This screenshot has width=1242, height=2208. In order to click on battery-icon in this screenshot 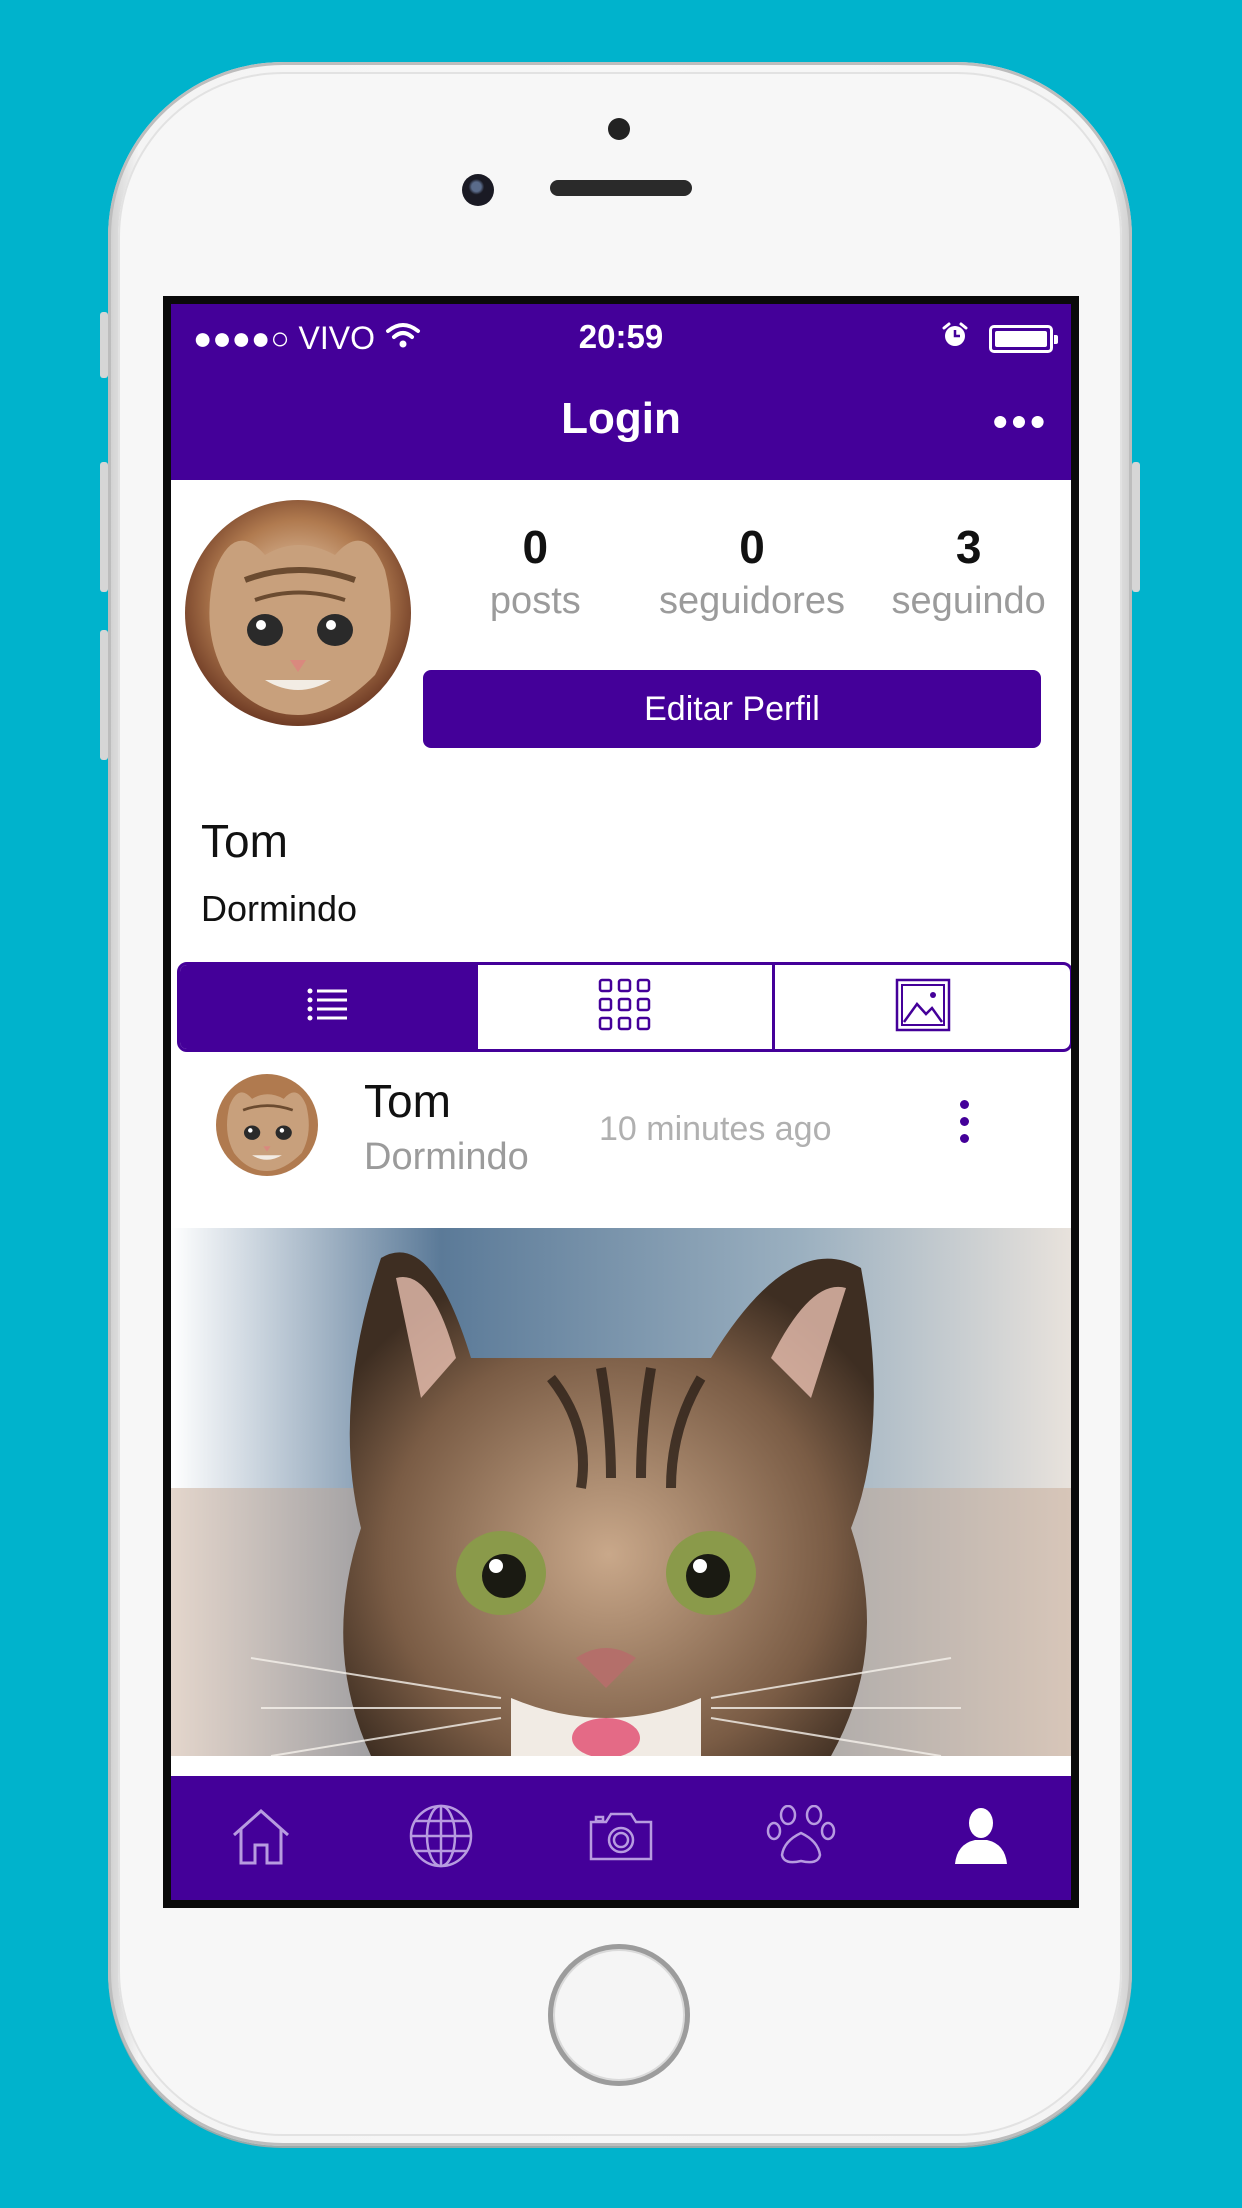, I will do `click(1023, 338)`.